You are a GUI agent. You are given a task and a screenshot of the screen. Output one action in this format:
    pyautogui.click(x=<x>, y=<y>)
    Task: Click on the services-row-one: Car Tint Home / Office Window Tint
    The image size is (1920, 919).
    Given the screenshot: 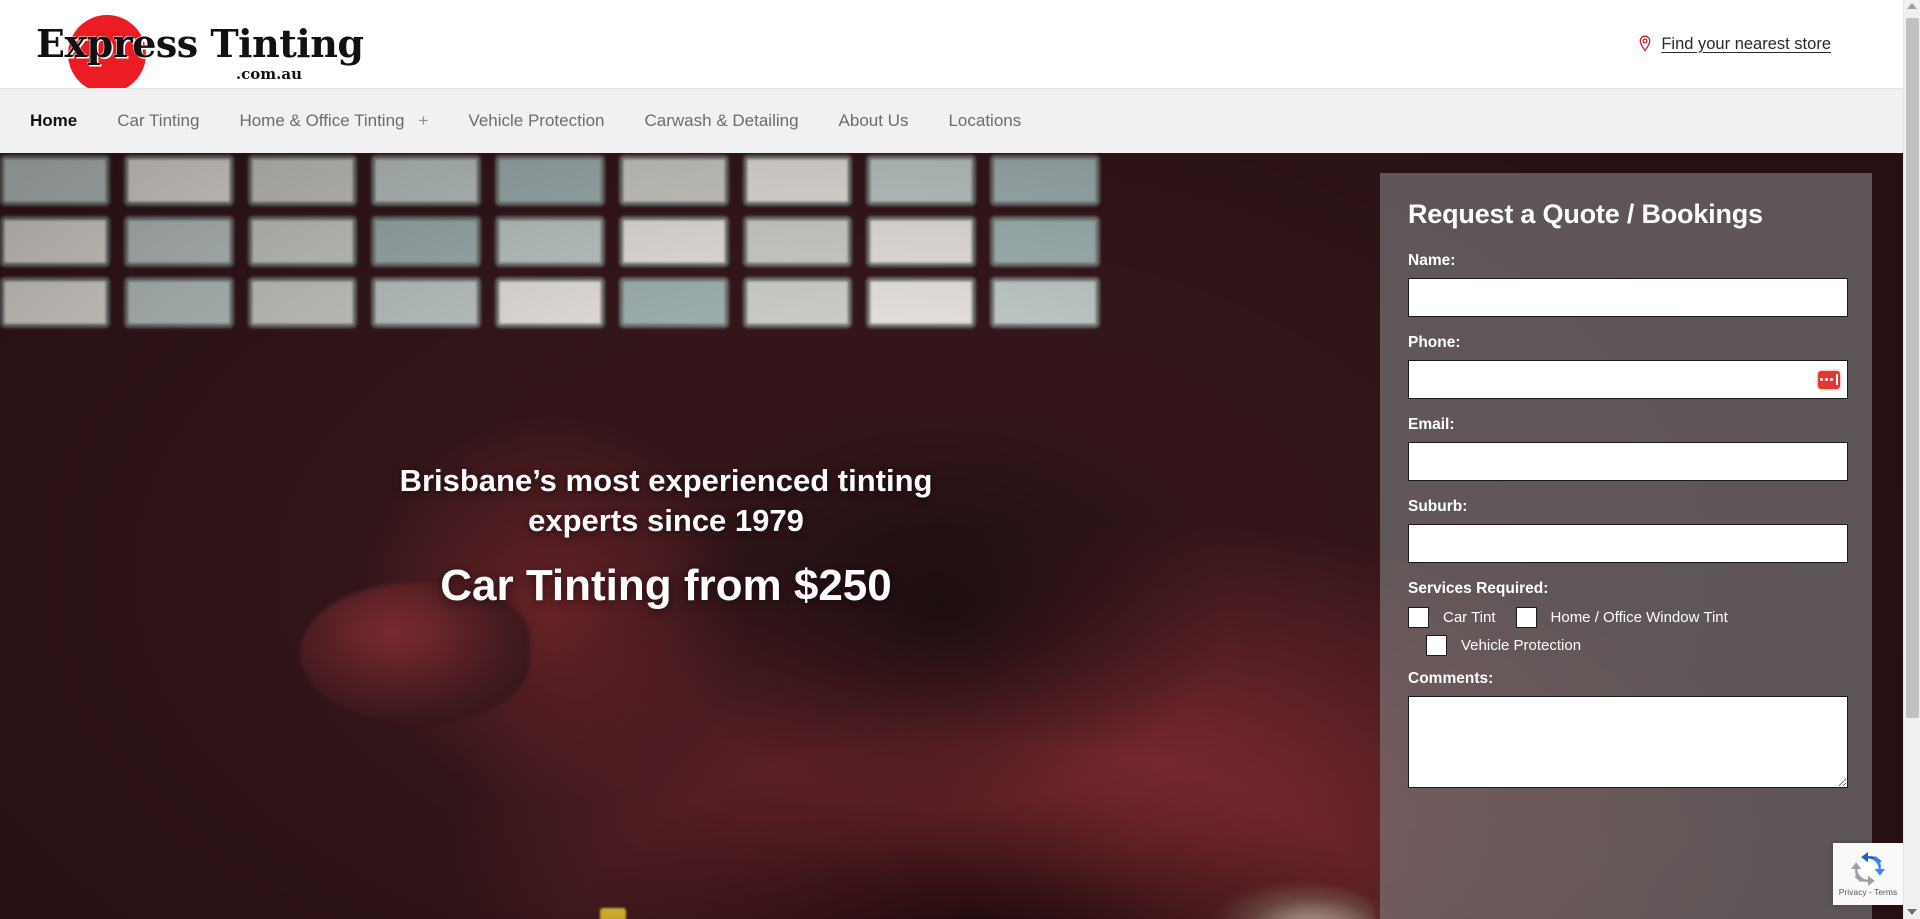 What is the action you would take?
    pyautogui.click(x=1626, y=617)
    